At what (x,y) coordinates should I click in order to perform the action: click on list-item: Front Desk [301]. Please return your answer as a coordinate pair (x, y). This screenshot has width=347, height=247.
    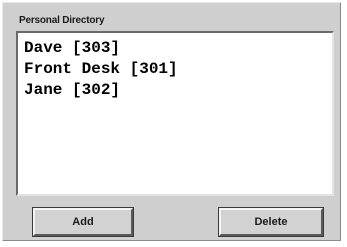
    Looking at the image, I should click on (178, 69).